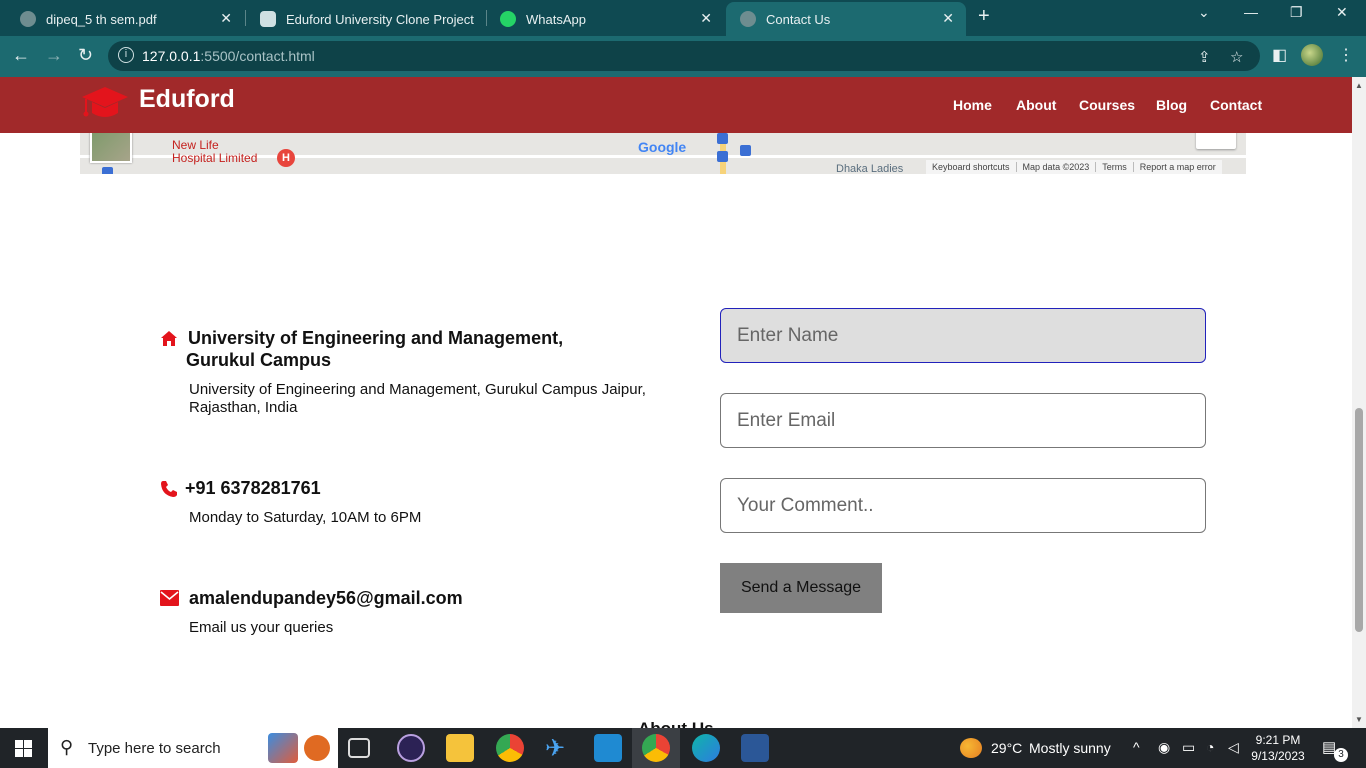 Image resolution: width=1366 pixels, height=768 pixels. What do you see at coordinates (963, 505) in the screenshot?
I see `comment-input` at bounding box center [963, 505].